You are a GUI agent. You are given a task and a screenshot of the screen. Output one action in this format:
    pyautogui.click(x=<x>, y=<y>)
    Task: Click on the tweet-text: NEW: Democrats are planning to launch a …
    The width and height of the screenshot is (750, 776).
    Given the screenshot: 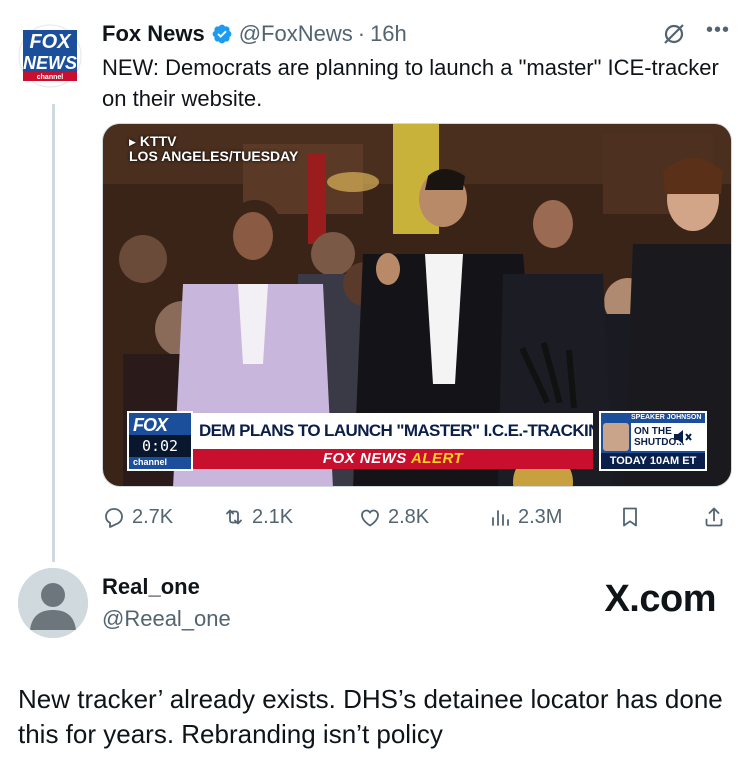 What is the action you would take?
    pyautogui.click(x=410, y=83)
    